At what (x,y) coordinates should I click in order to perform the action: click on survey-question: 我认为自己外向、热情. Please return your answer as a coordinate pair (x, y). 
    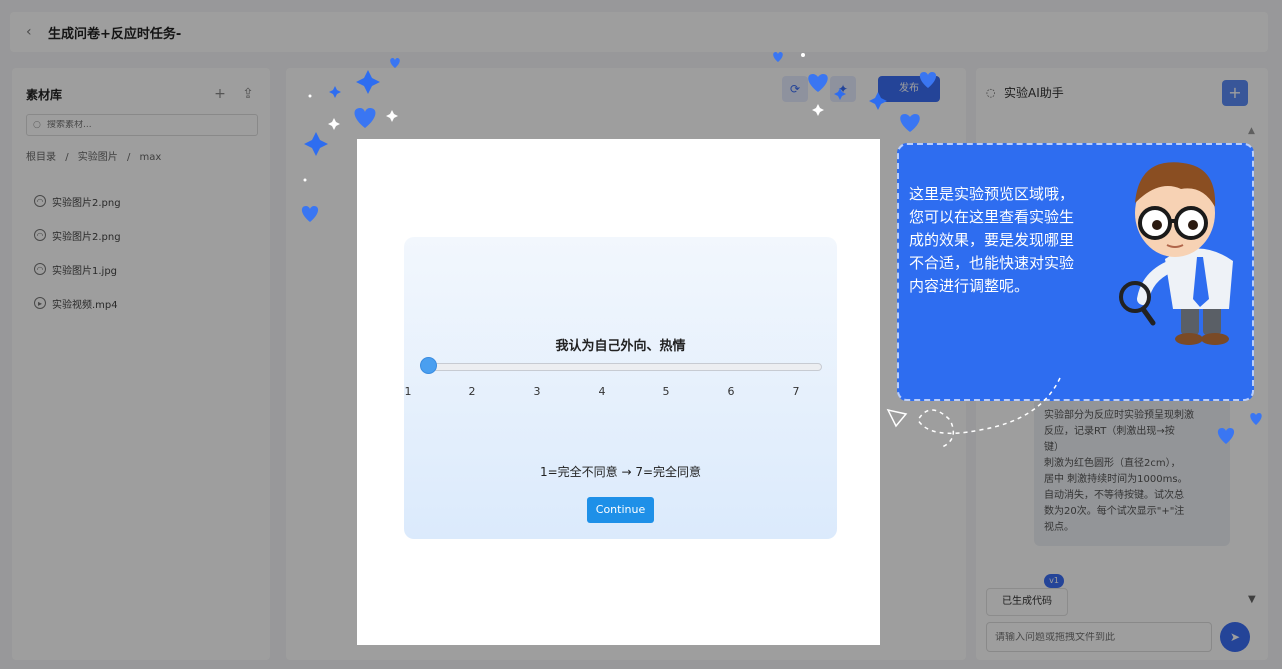
    Looking at the image, I should click on (620, 346).